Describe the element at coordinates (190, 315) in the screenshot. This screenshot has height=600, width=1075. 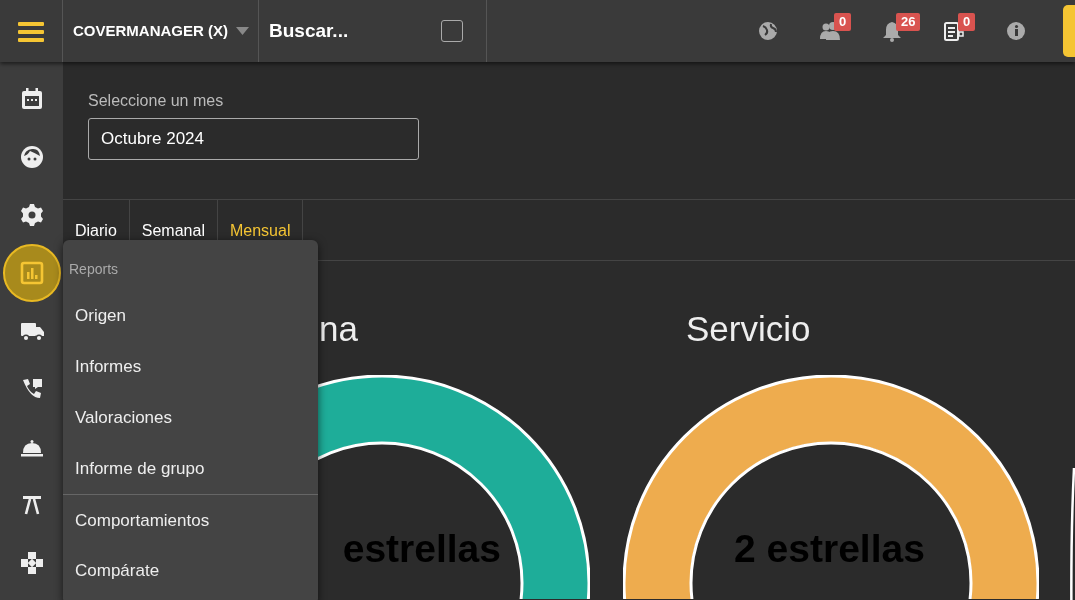
I see `menu-item: Origen` at that location.